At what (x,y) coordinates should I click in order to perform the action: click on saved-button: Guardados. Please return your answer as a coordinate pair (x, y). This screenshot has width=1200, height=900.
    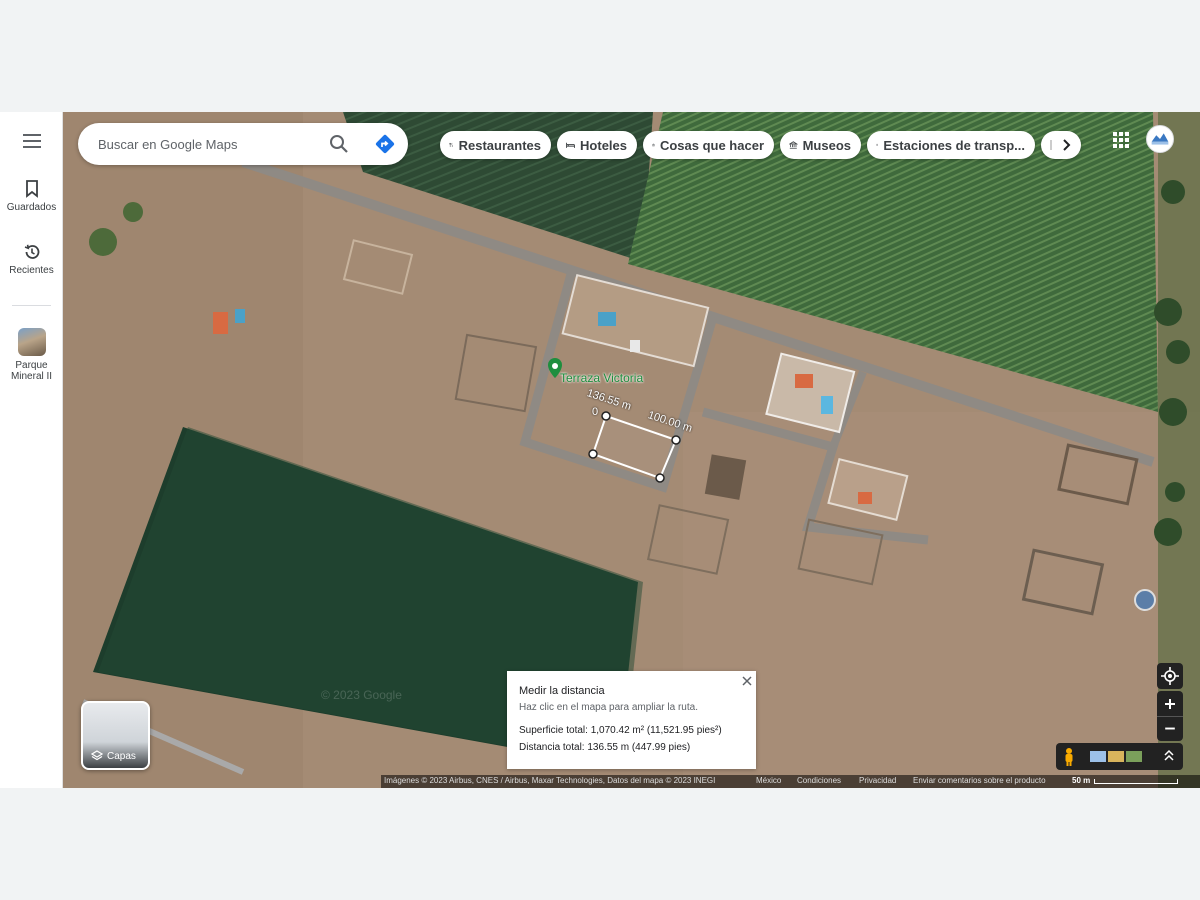
    Looking at the image, I should click on (31, 196).